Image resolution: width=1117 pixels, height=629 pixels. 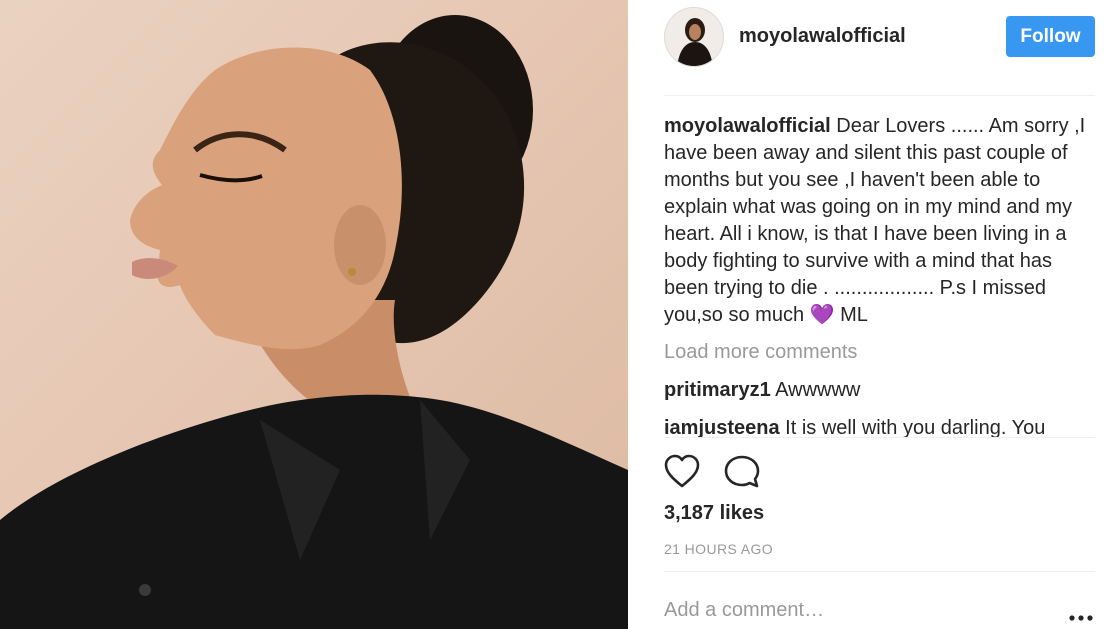 What do you see at coordinates (717, 390) in the screenshot?
I see `comment-username: pritimaryz1` at bounding box center [717, 390].